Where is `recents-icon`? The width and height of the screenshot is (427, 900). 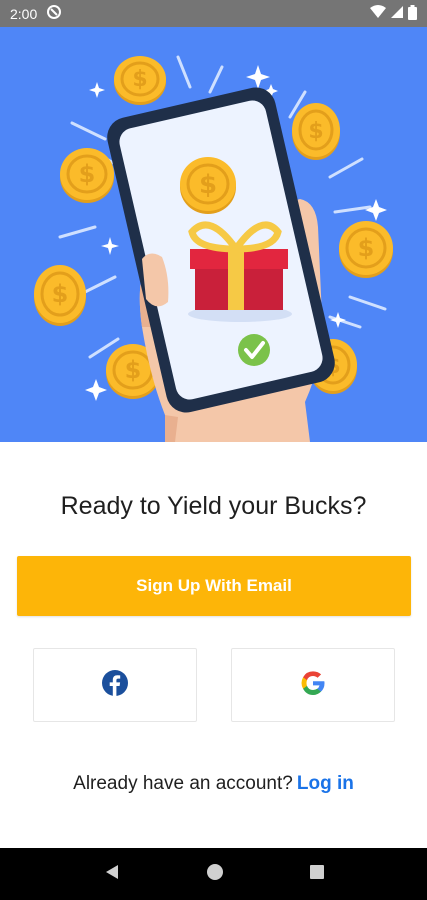
recents-icon is located at coordinates (317, 874).